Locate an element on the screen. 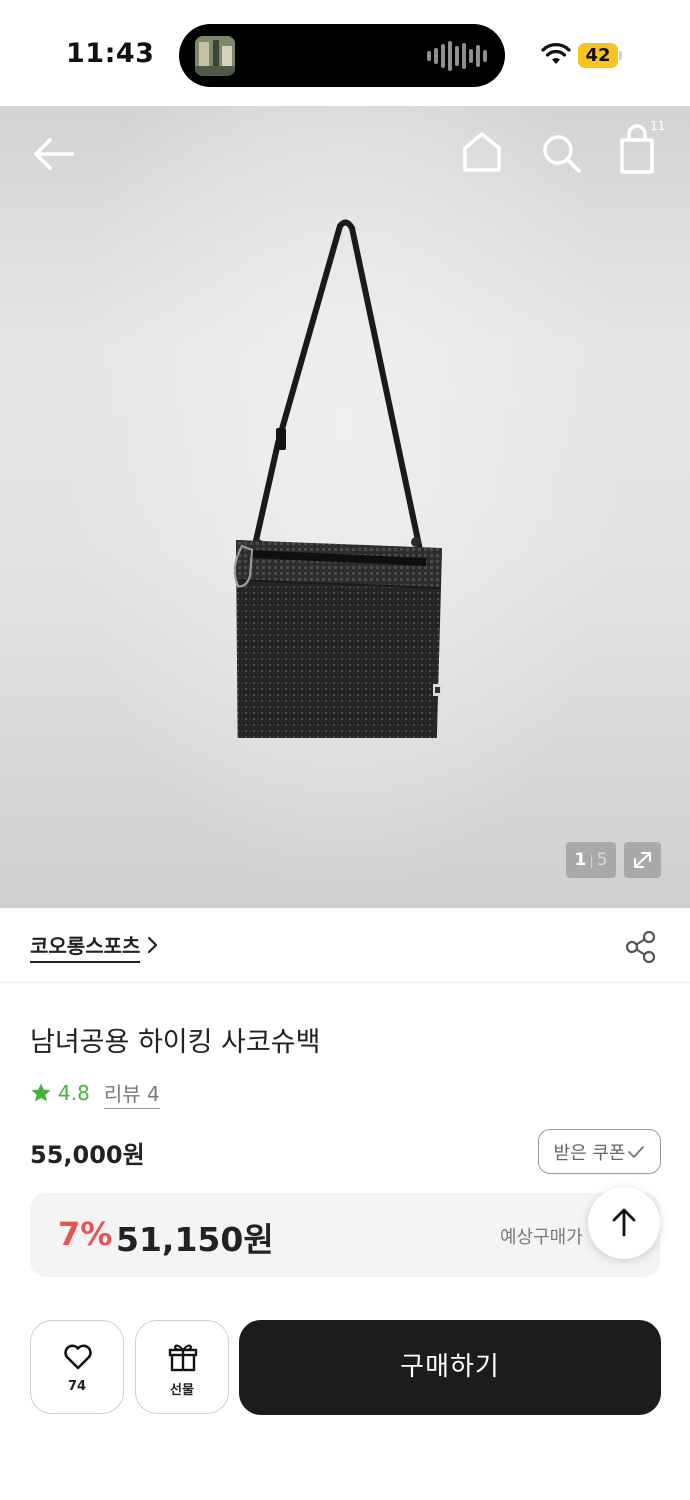 This screenshot has width=690, height=1500. now-playing-thumbnail is located at coordinates (215, 56).